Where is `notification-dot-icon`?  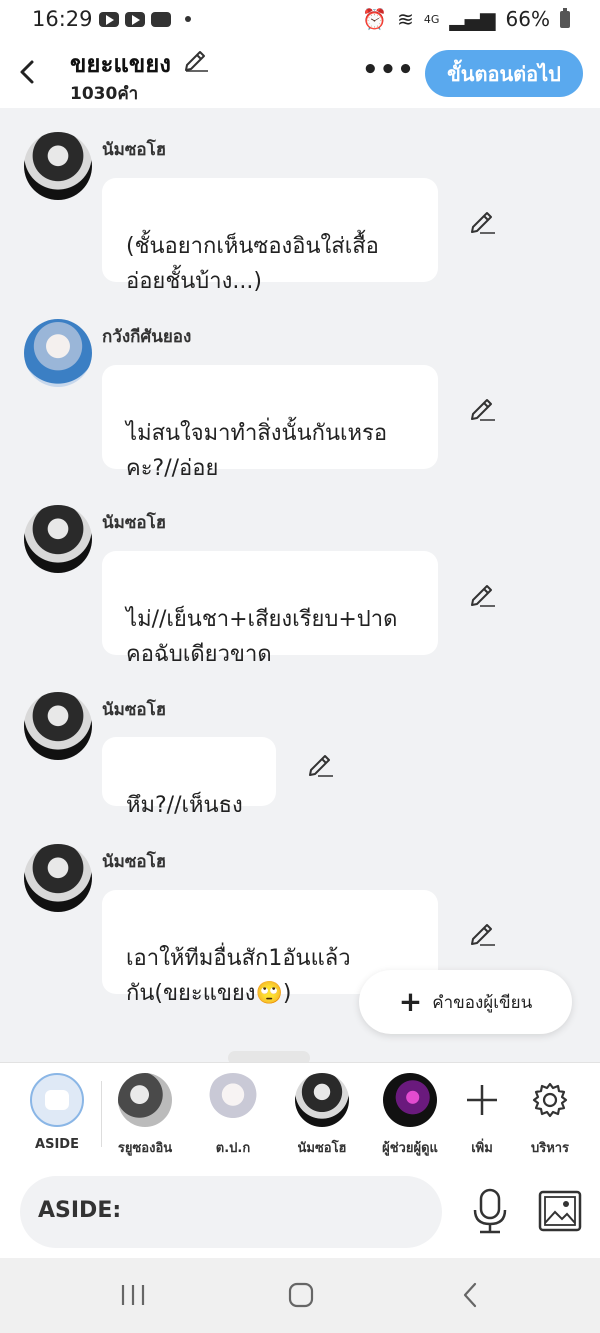
notification-dot-icon is located at coordinates (187, 19).